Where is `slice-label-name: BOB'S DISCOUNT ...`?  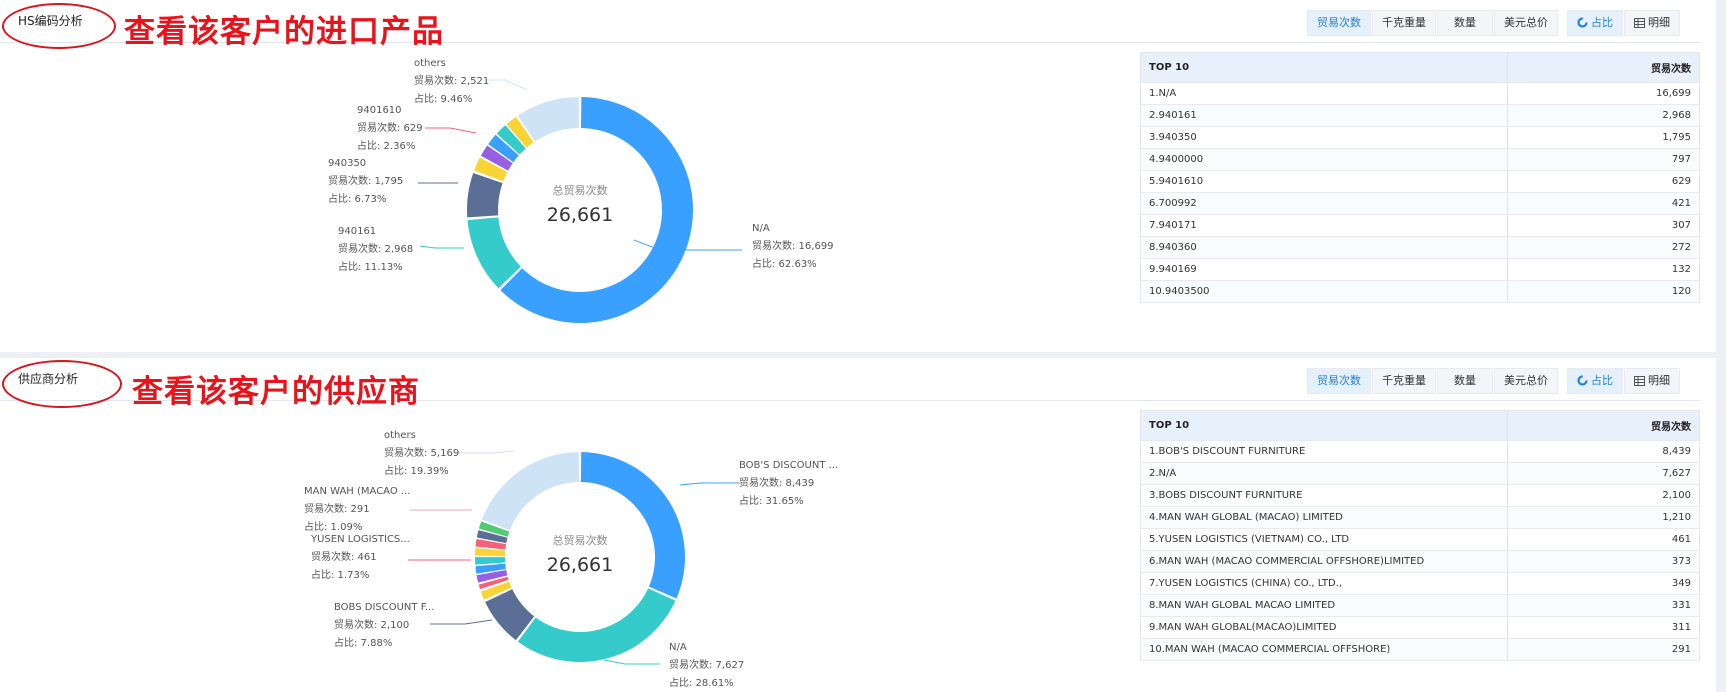
slice-label-name: BOB'S DISCOUNT ... is located at coordinates (788, 465).